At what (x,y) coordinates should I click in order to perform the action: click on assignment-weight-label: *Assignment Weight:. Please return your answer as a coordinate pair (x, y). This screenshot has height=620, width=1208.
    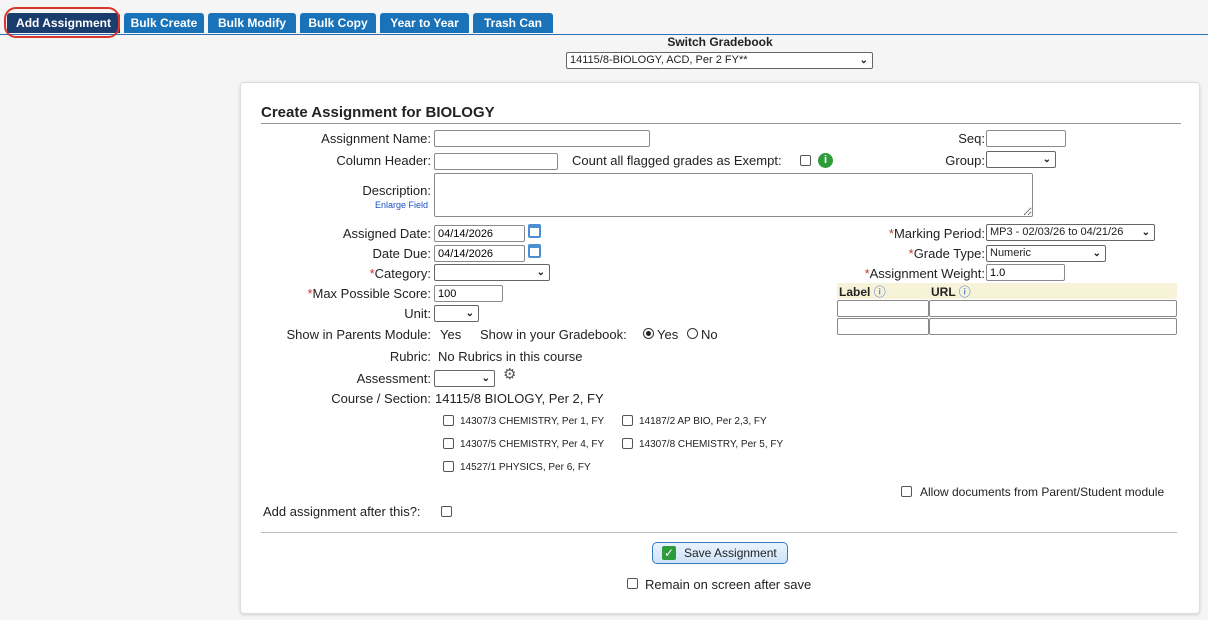
    Looking at the image, I should click on (925, 273).